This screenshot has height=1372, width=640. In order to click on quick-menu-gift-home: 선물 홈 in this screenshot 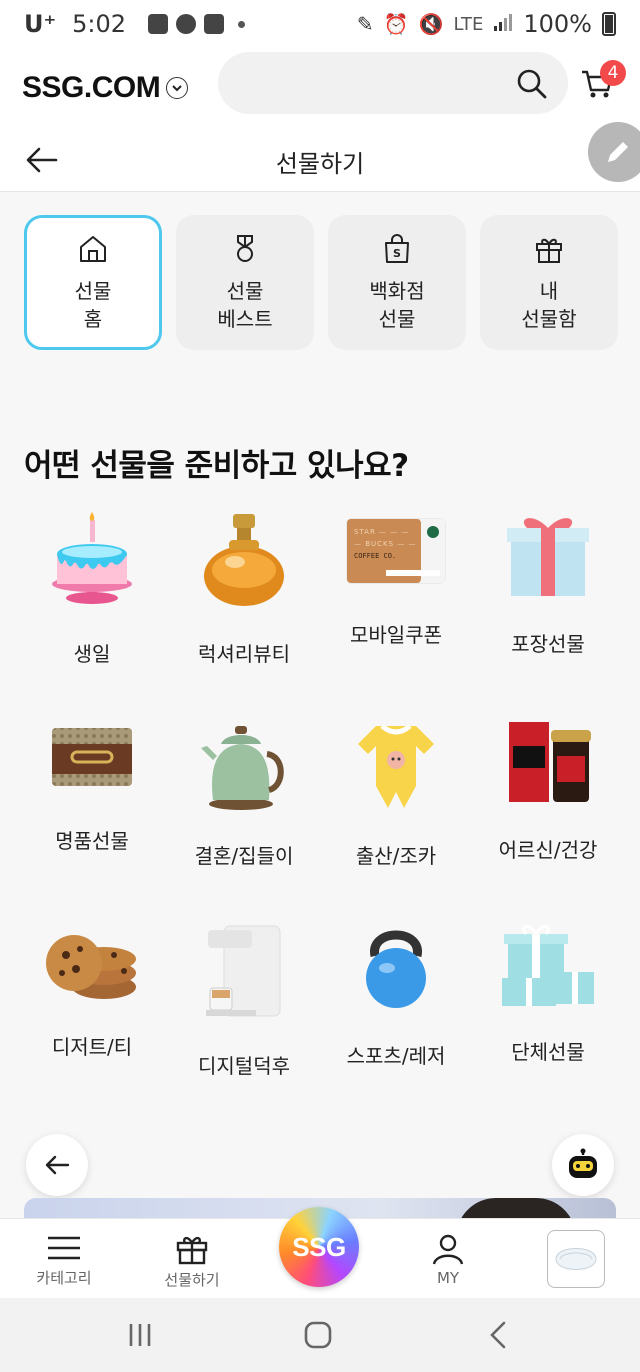, I will do `click(93, 282)`.